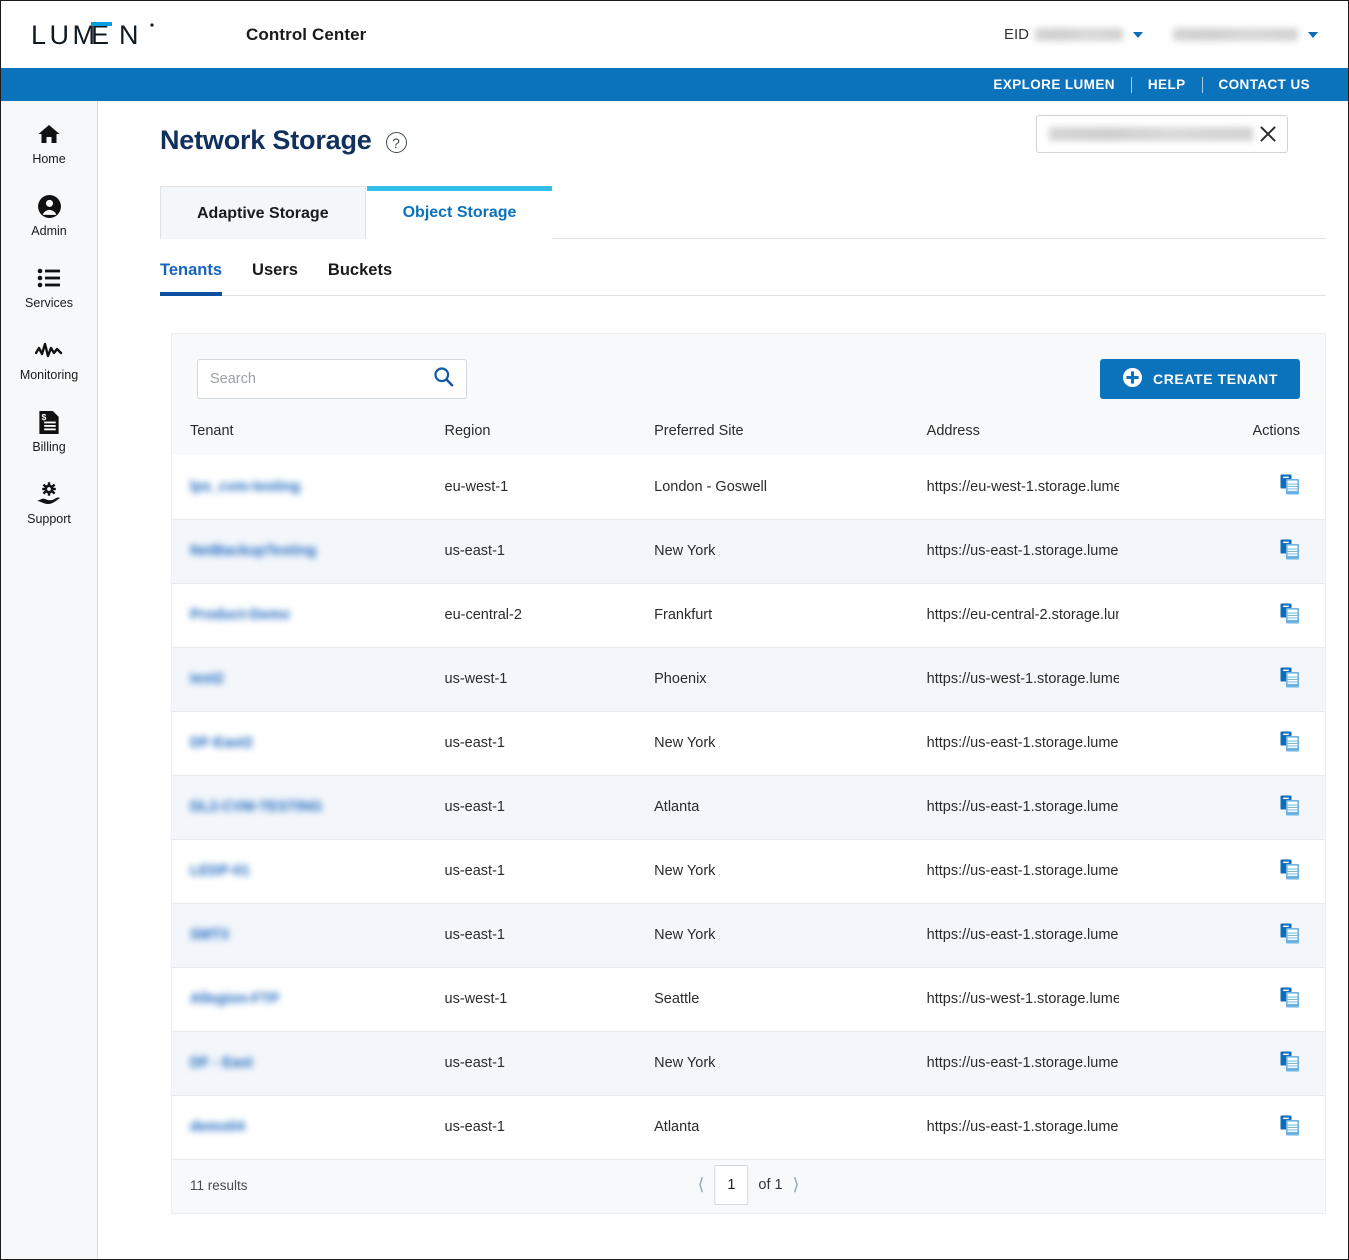  What do you see at coordinates (549, 615) in the screenshot?
I see `cell-region: eu-central-2` at bounding box center [549, 615].